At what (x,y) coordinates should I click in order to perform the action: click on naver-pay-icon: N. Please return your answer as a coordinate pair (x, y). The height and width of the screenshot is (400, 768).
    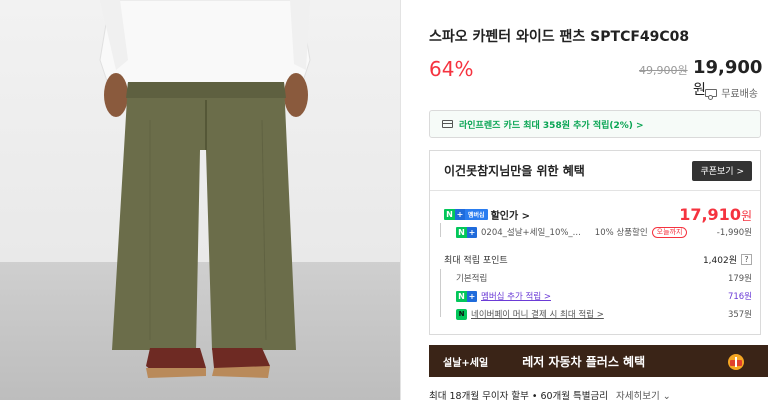
    Looking at the image, I should click on (461, 314).